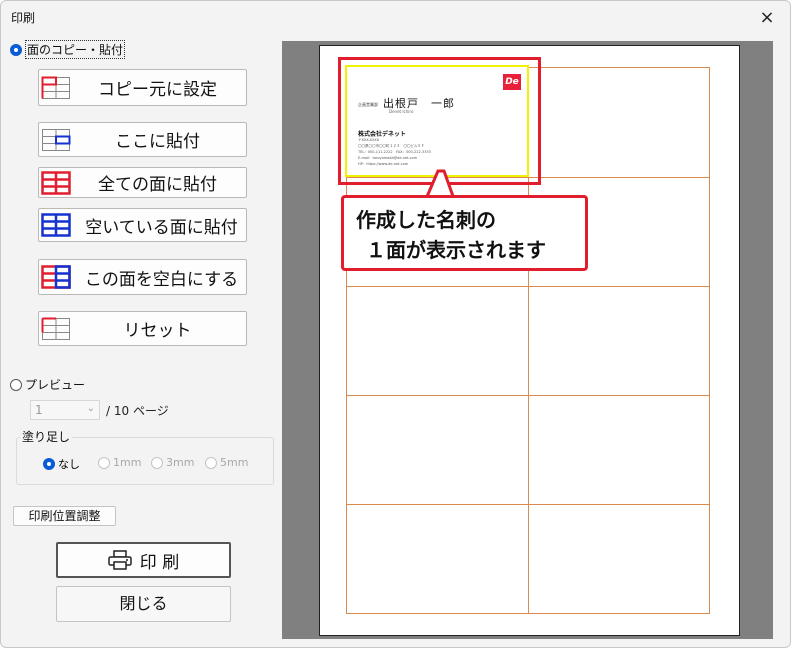 The image size is (791, 648). Describe the element at coordinates (127, 462) in the screenshot. I see `bleed-option-label: 1mm` at that location.